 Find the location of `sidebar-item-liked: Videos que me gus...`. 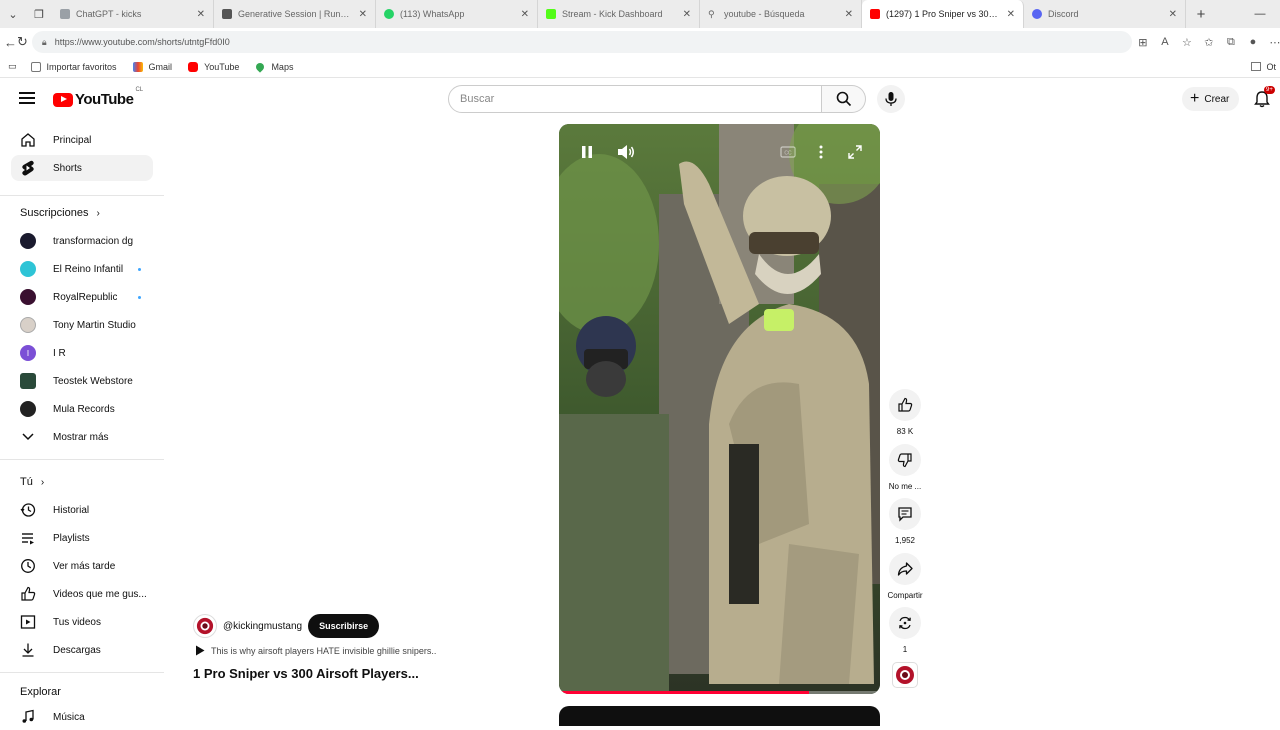

sidebar-item-liked: Videos que me gus... is located at coordinates (82, 594).